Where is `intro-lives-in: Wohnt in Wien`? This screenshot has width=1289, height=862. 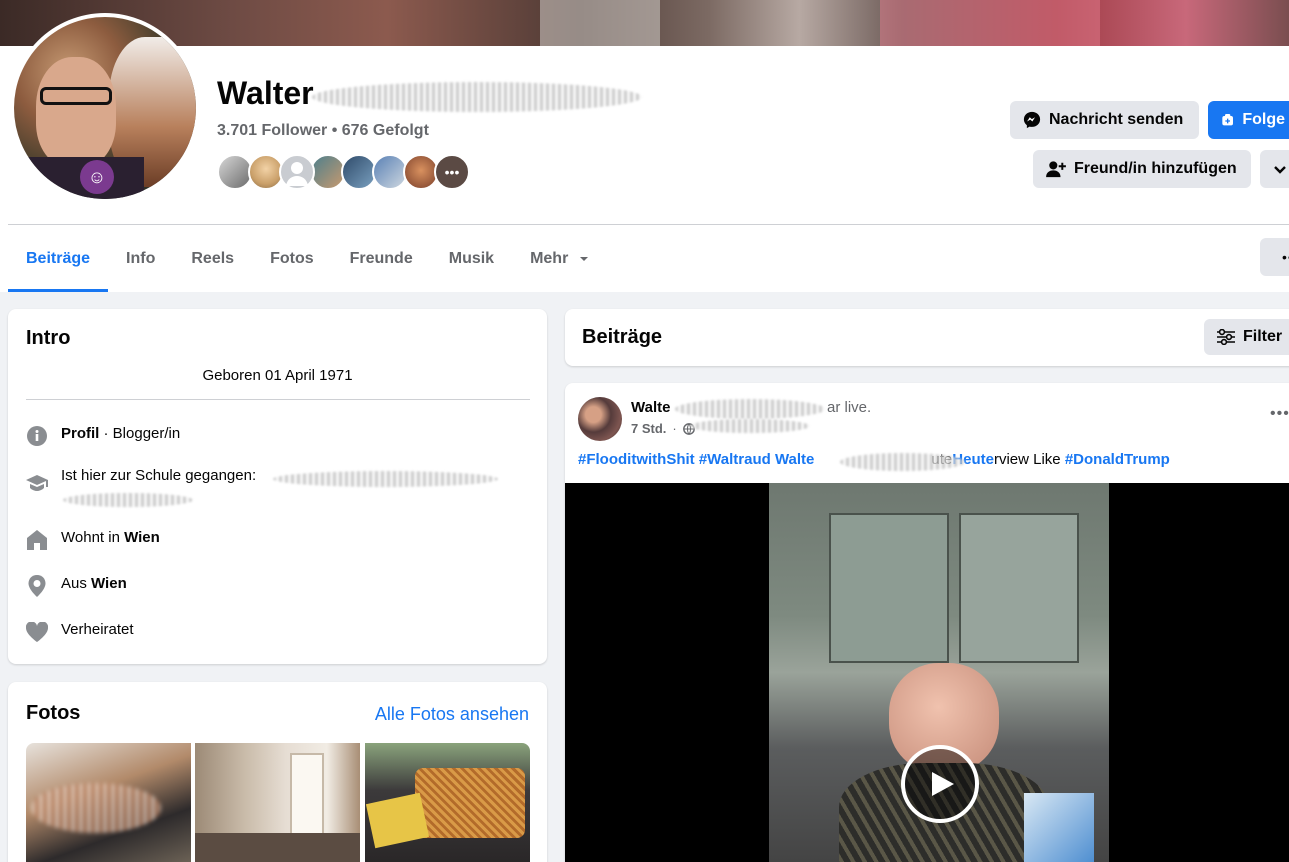
intro-lives-in: Wohnt in Wien is located at coordinates (93, 540).